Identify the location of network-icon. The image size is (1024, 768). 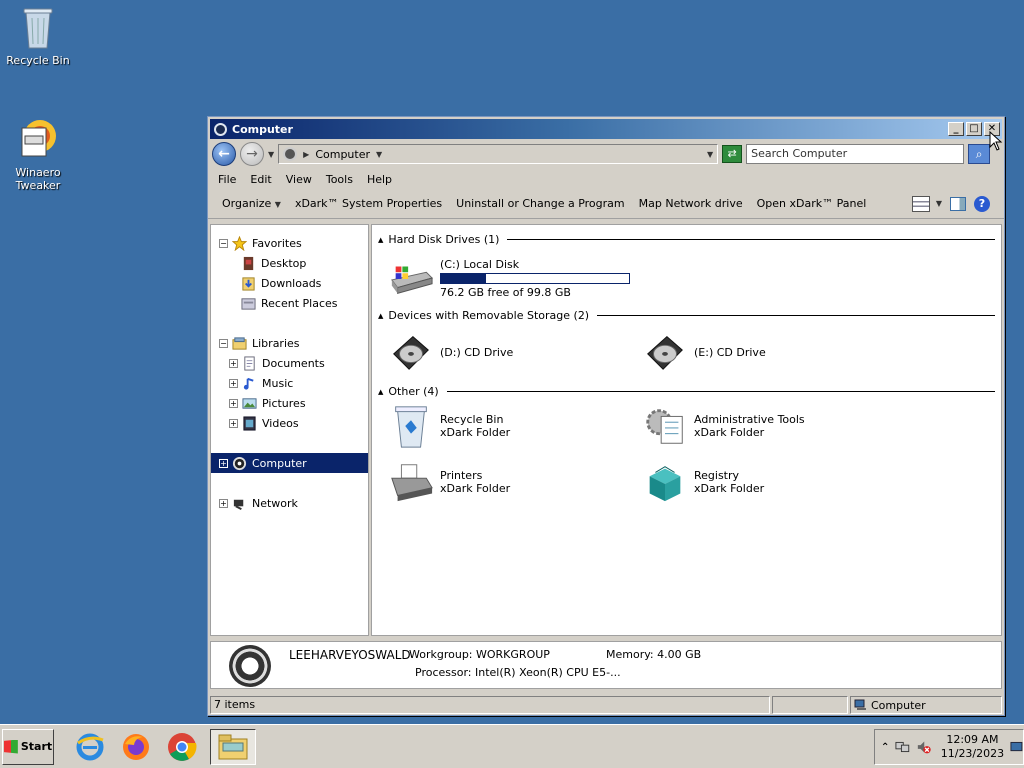
(238, 504).